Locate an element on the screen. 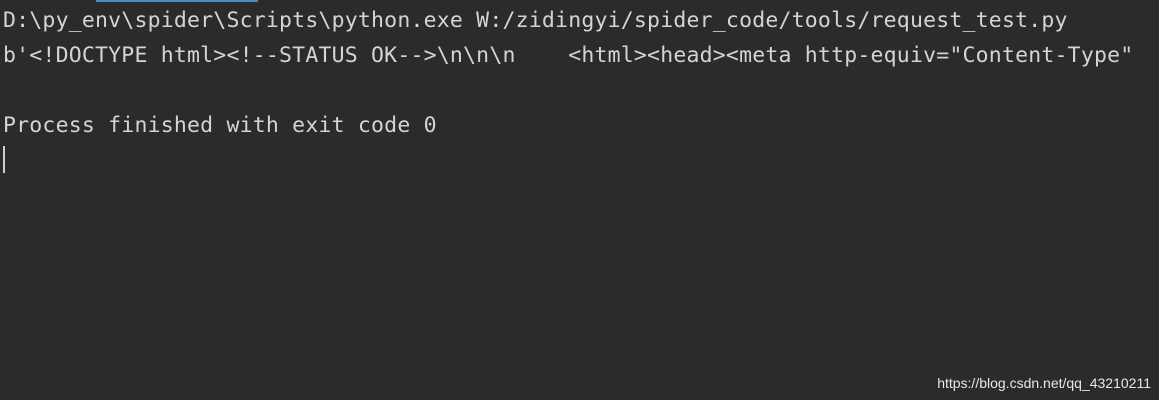 The height and width of the screenshot is (400, 1159). active-tab-indicator is located at coordinates (177, 1).